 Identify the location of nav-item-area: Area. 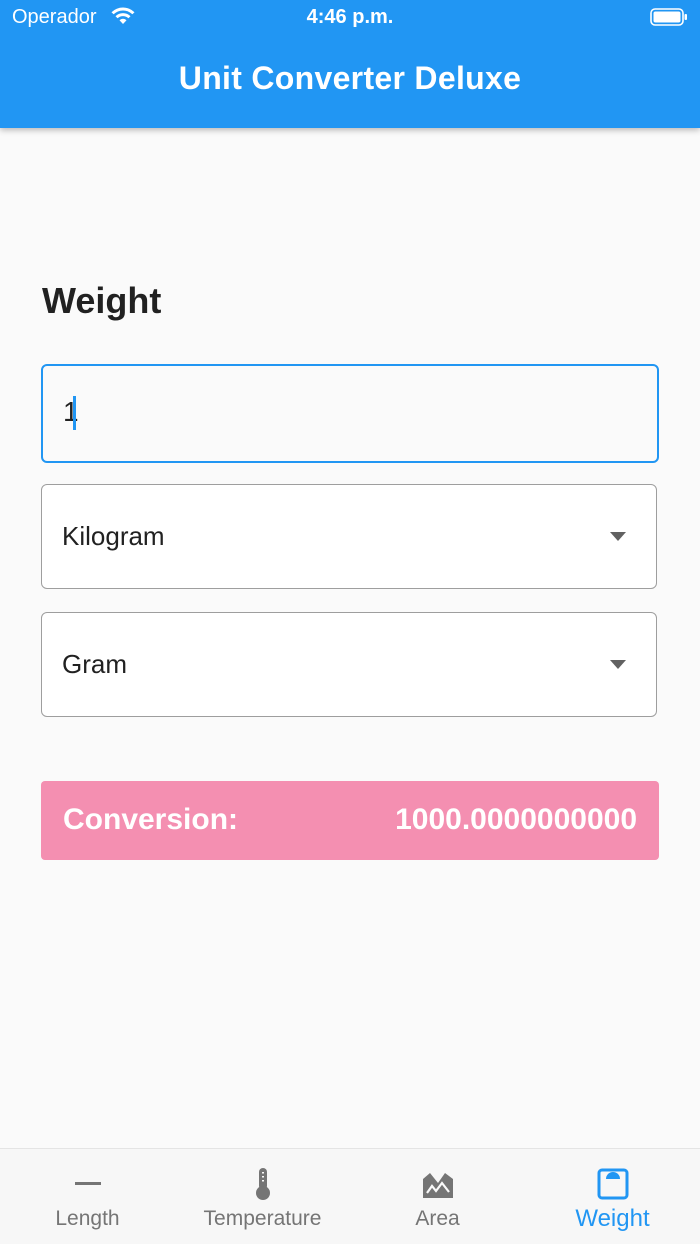
(437, 1196).